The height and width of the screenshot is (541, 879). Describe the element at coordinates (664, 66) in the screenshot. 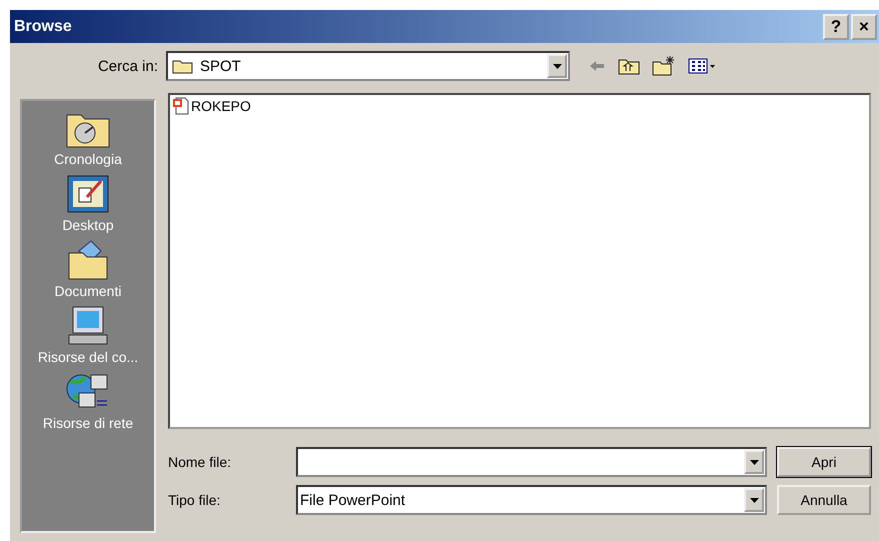

I see `new-folder-icon` at that location.